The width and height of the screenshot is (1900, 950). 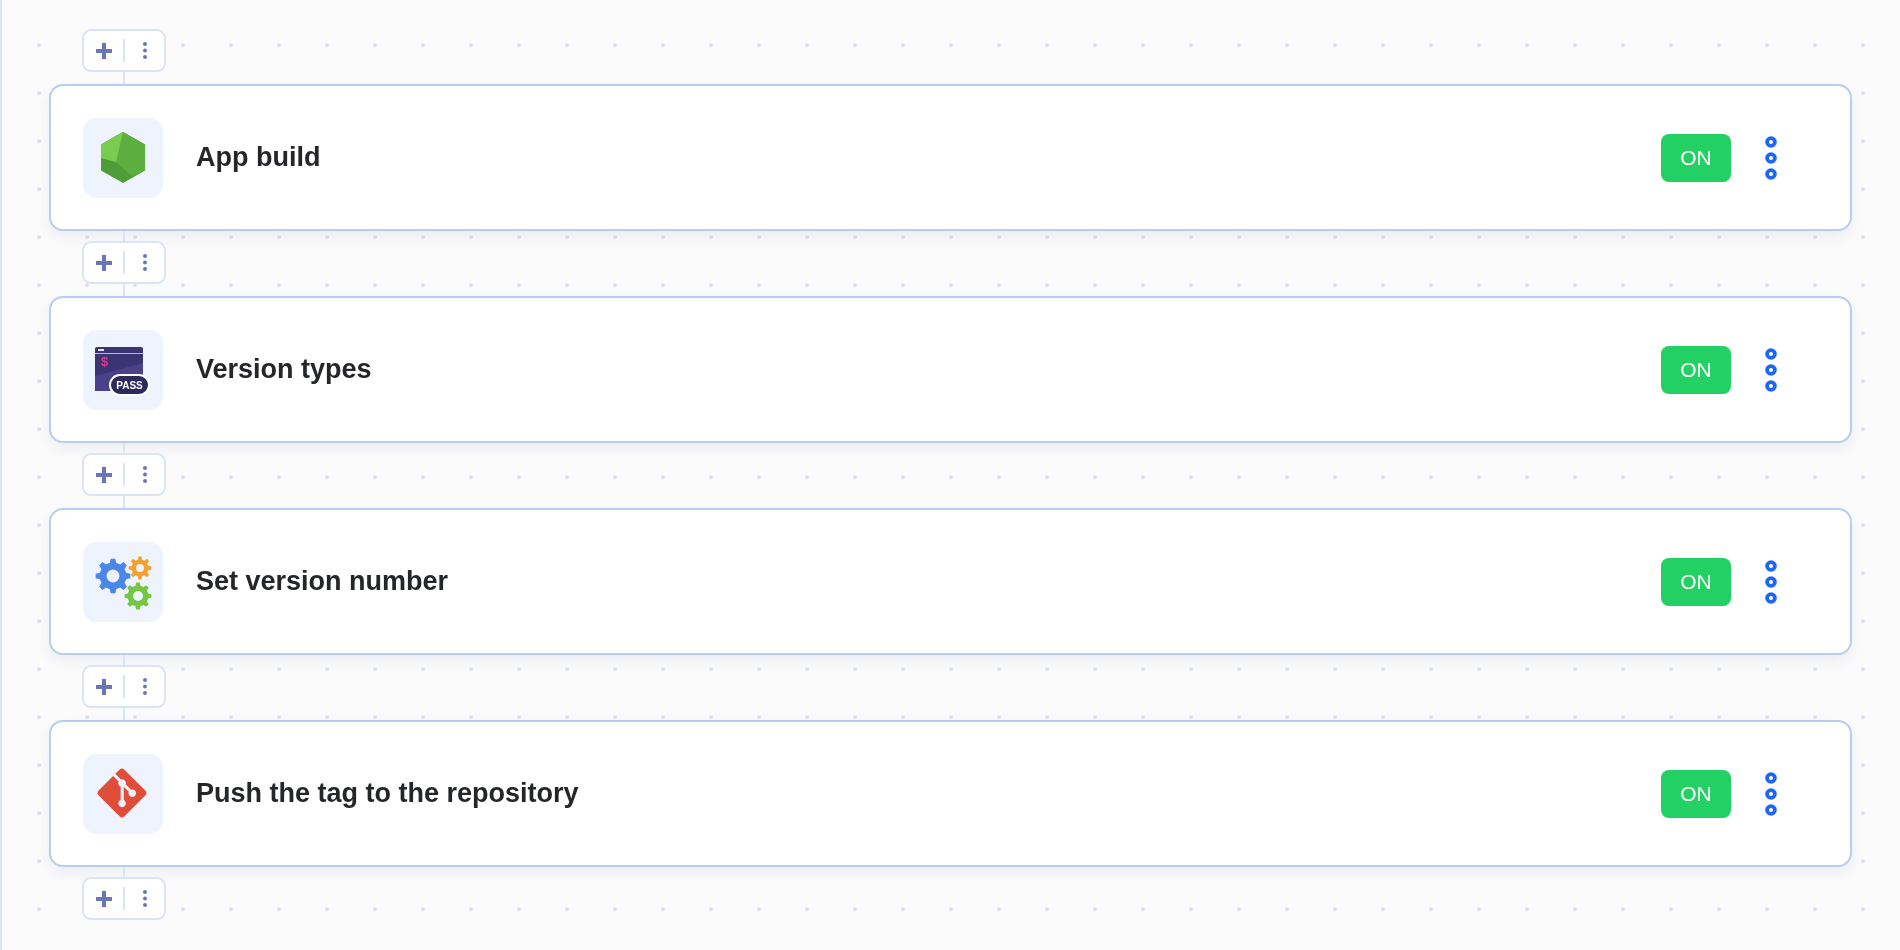 I want to click on gears-icon, so click(x=123, y=581).